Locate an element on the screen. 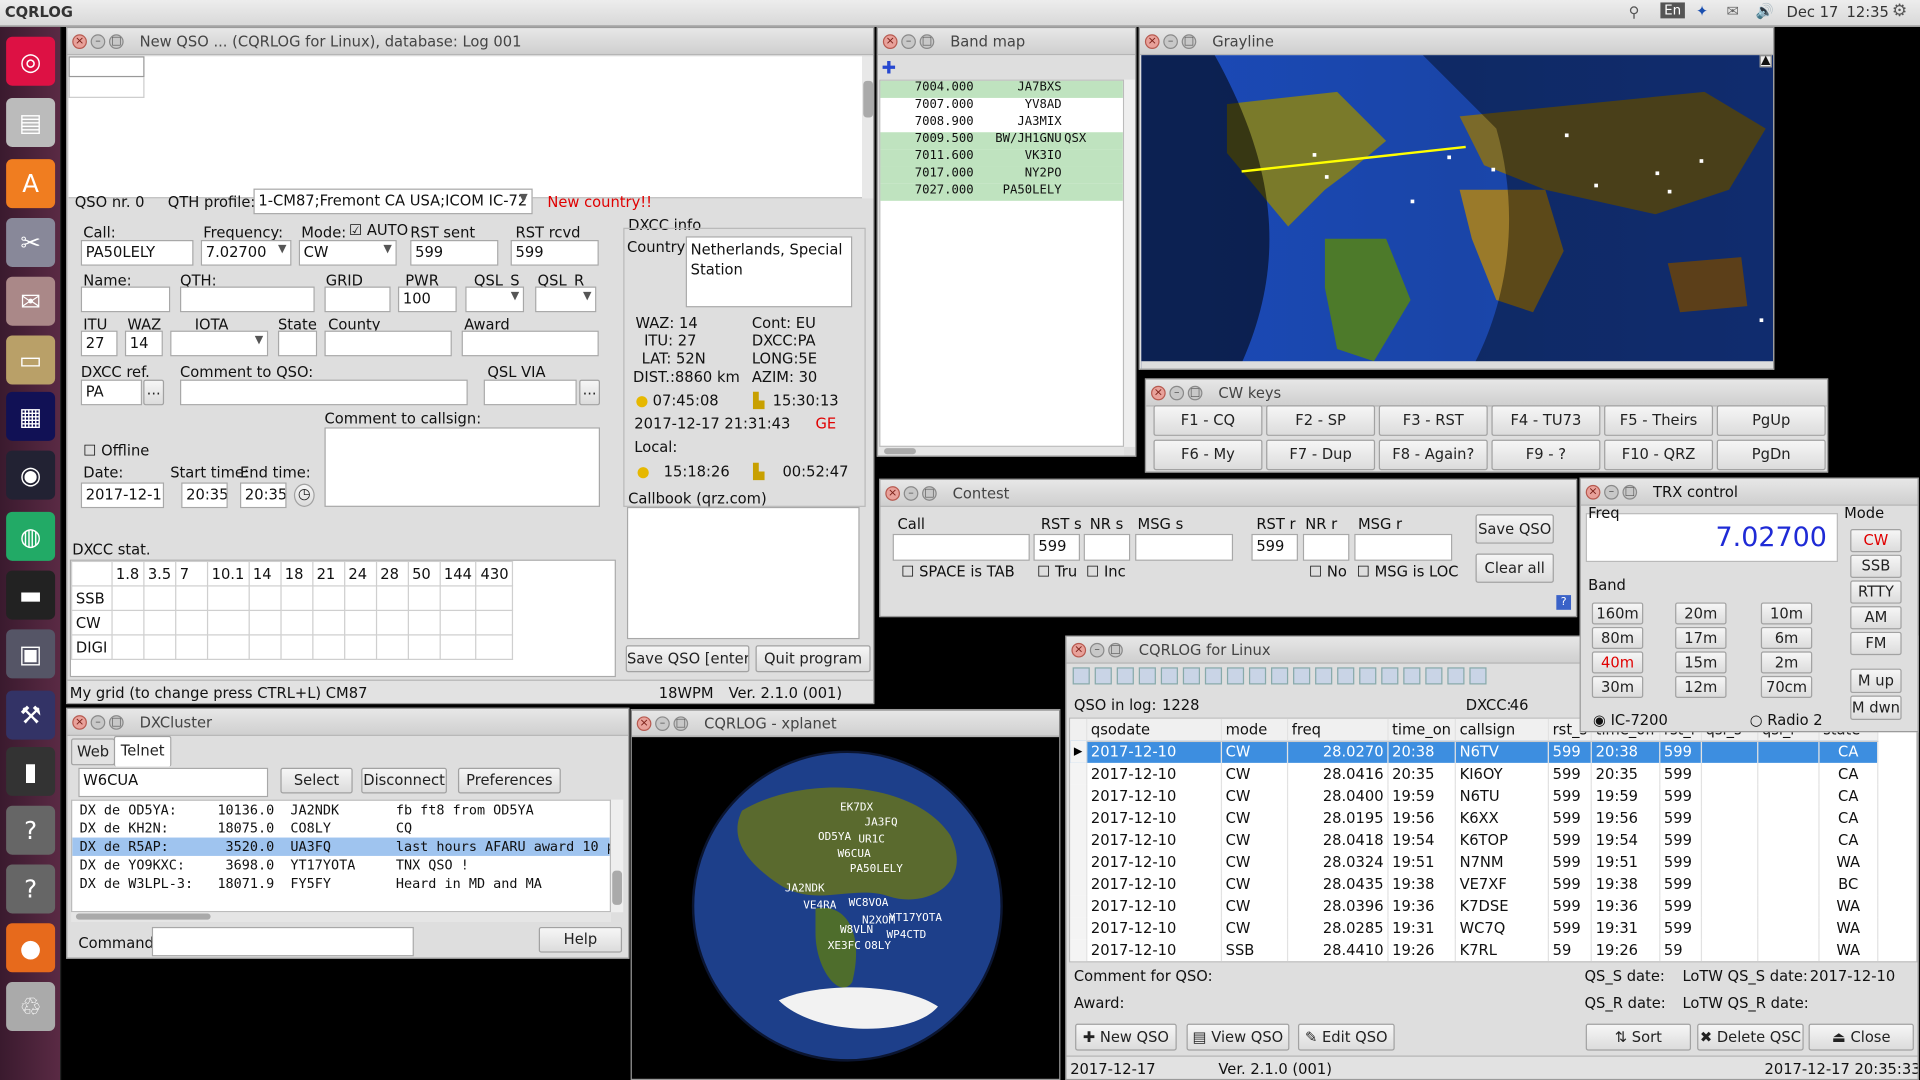 This screenshot has height=1080, width=1920. volume-icon: 🔊 is located at coordinates (1765, 10).